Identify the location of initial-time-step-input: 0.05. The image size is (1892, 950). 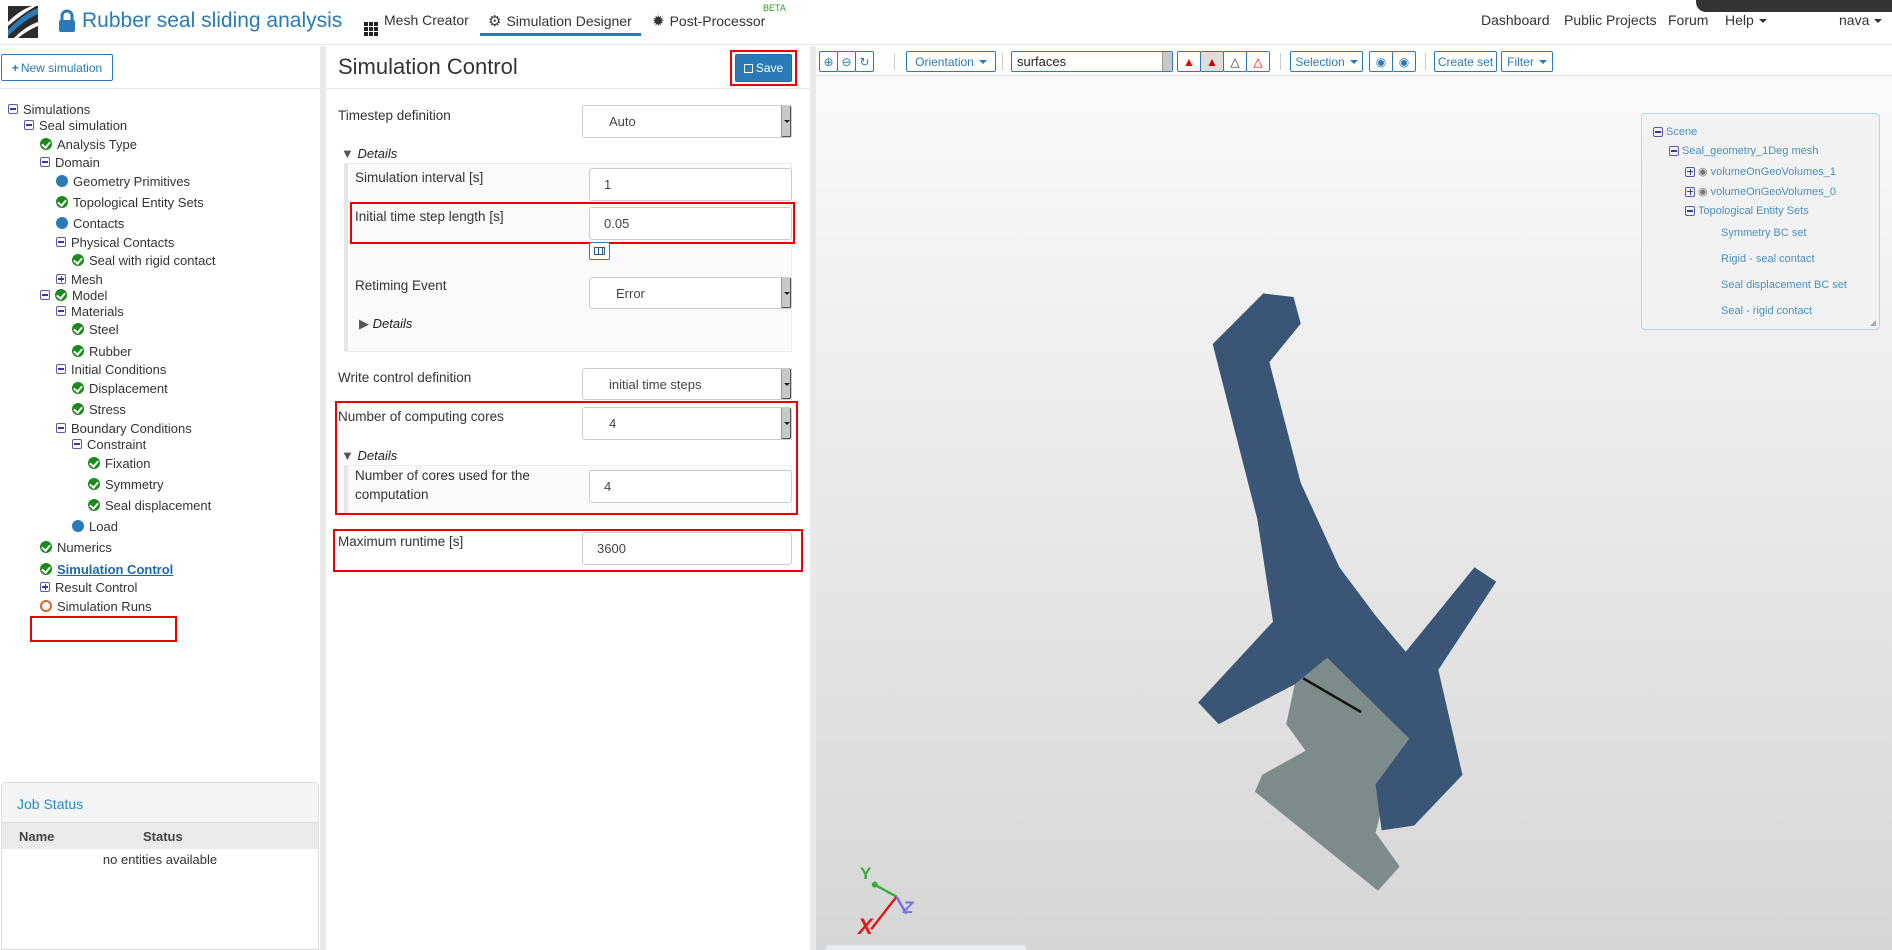
(690, 223).